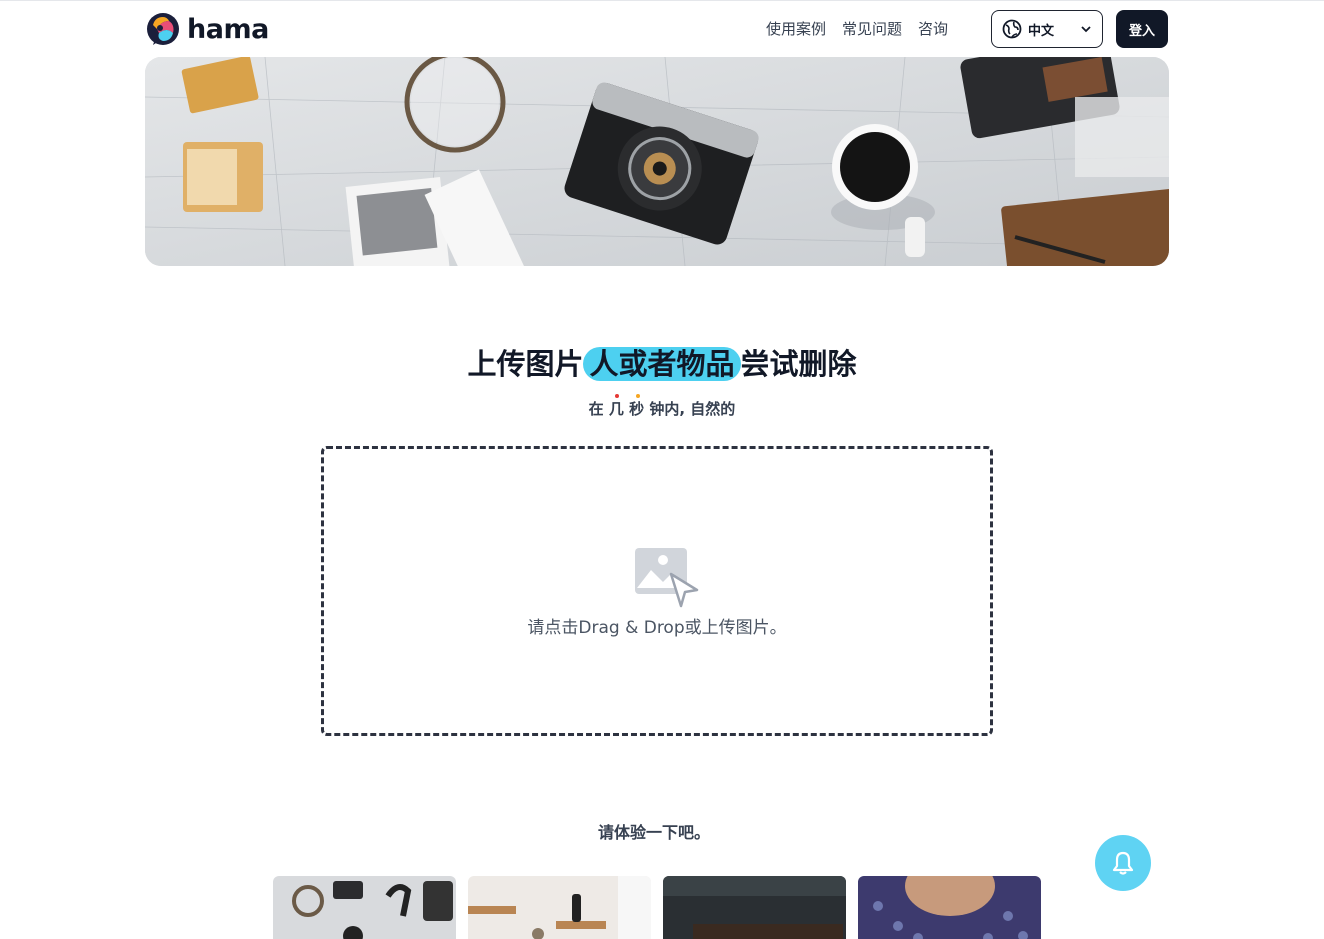 The width and height of the screenshot is (1324, 939). I want to click on login-button: 登入, so click(1142, 29).